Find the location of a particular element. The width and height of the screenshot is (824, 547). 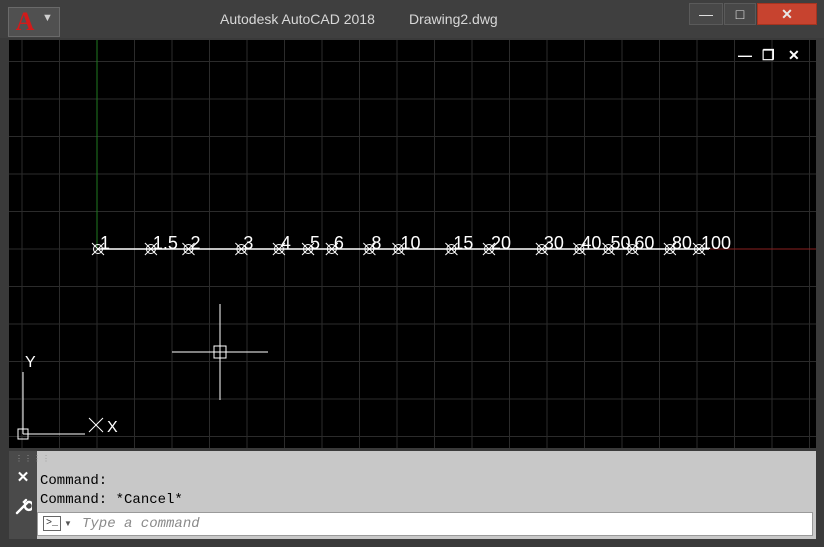

close-icon: ✕ is located at coordinates (23, 478).